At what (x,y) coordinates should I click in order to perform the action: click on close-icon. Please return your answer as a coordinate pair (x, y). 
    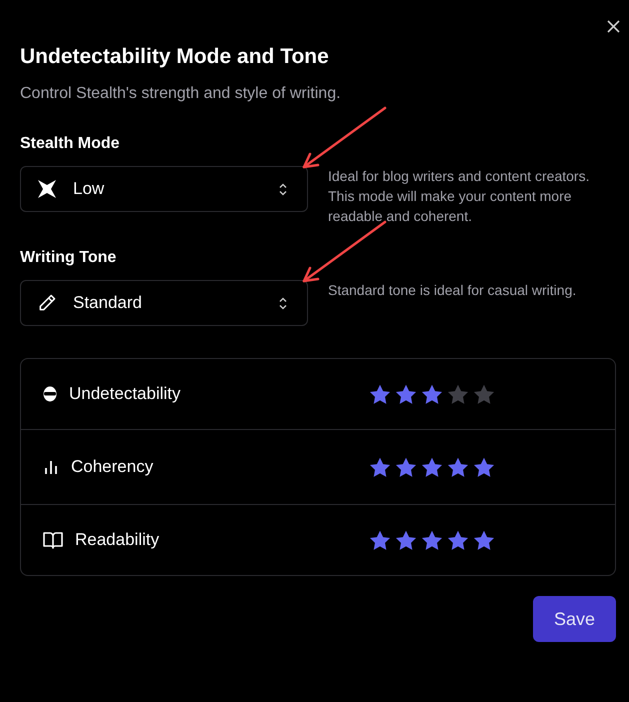
    Looking at the image, I should click on (613, 26).